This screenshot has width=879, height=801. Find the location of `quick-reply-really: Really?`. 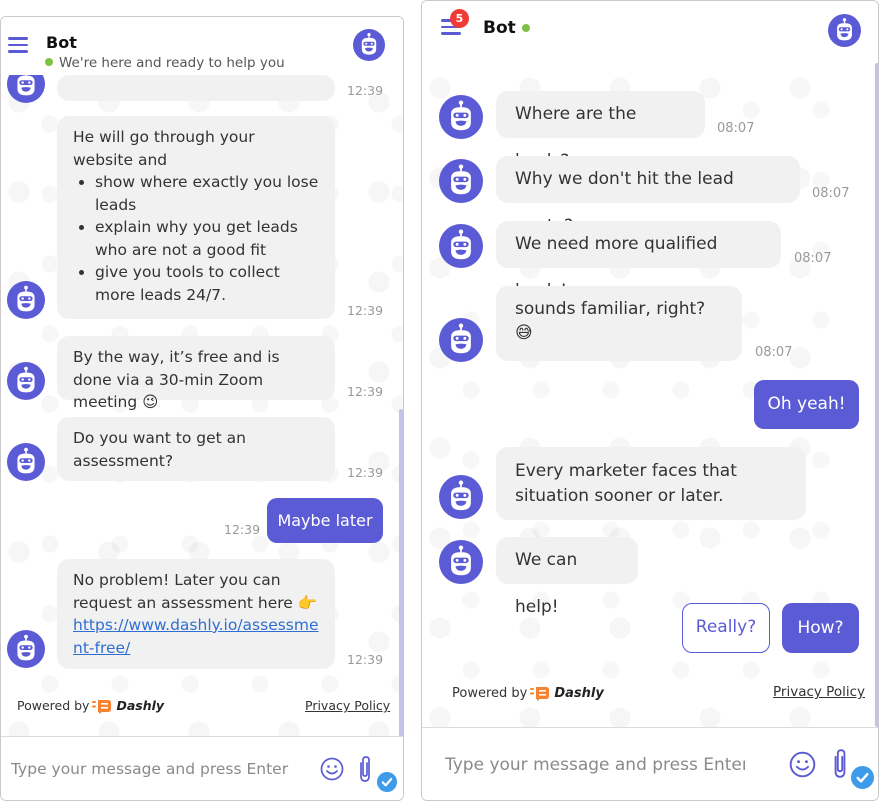

quick-reply-really: Really? is located at coordinates (726, 628).